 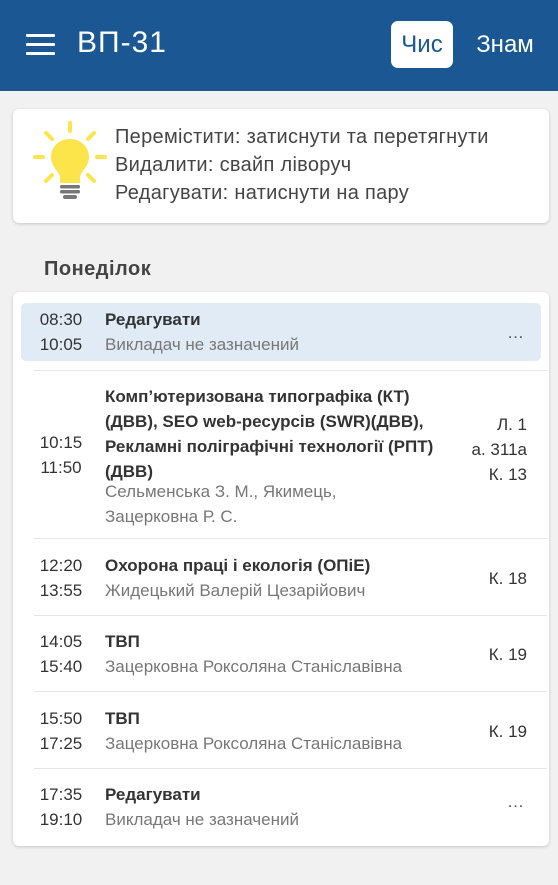 What do you see at coordinates (98, 269) in the screenshot?
I see `day-title: Понеділок` at bounding box center [98, 269].